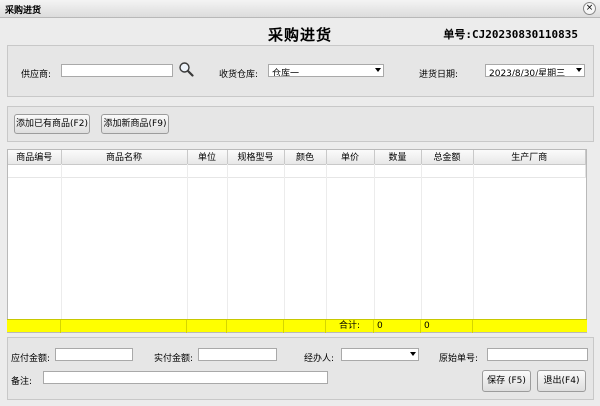 The image size is (600, 406). I want to click on totals-label: 合计:, so click(349, 326).